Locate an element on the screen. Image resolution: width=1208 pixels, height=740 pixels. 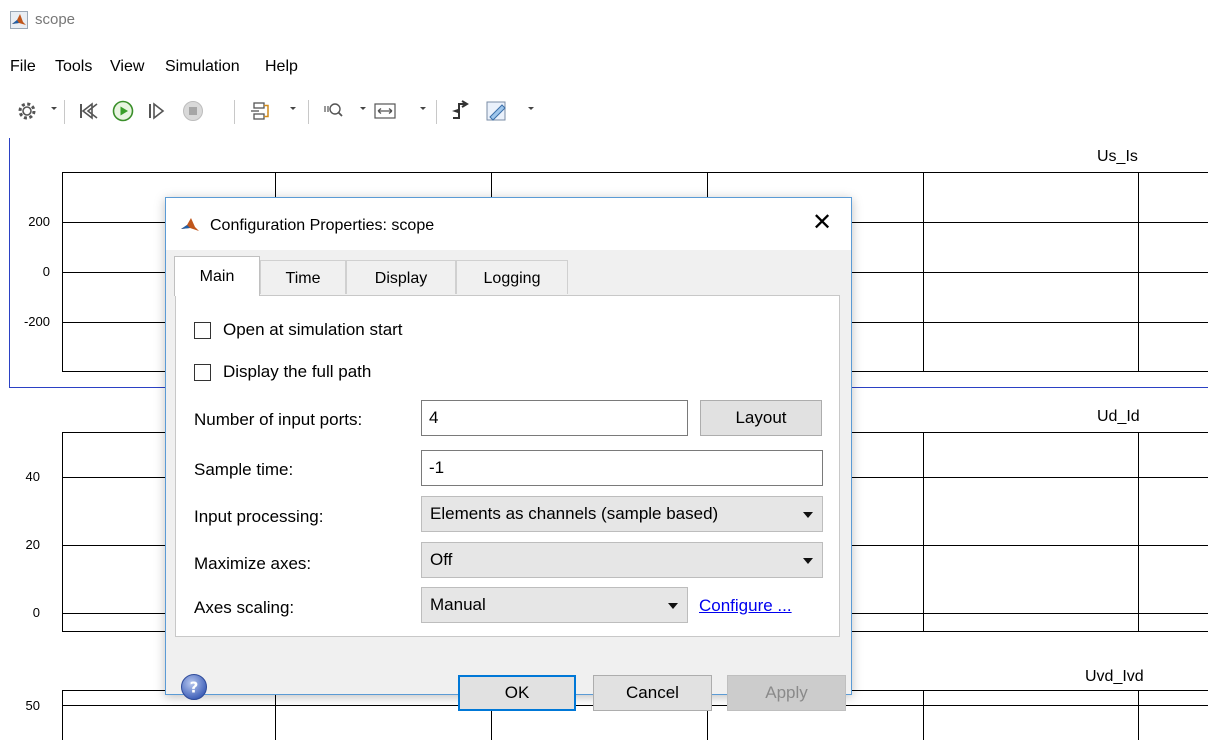
open-at-start-label: Open at simulation start is located at coordinates (313, 329).